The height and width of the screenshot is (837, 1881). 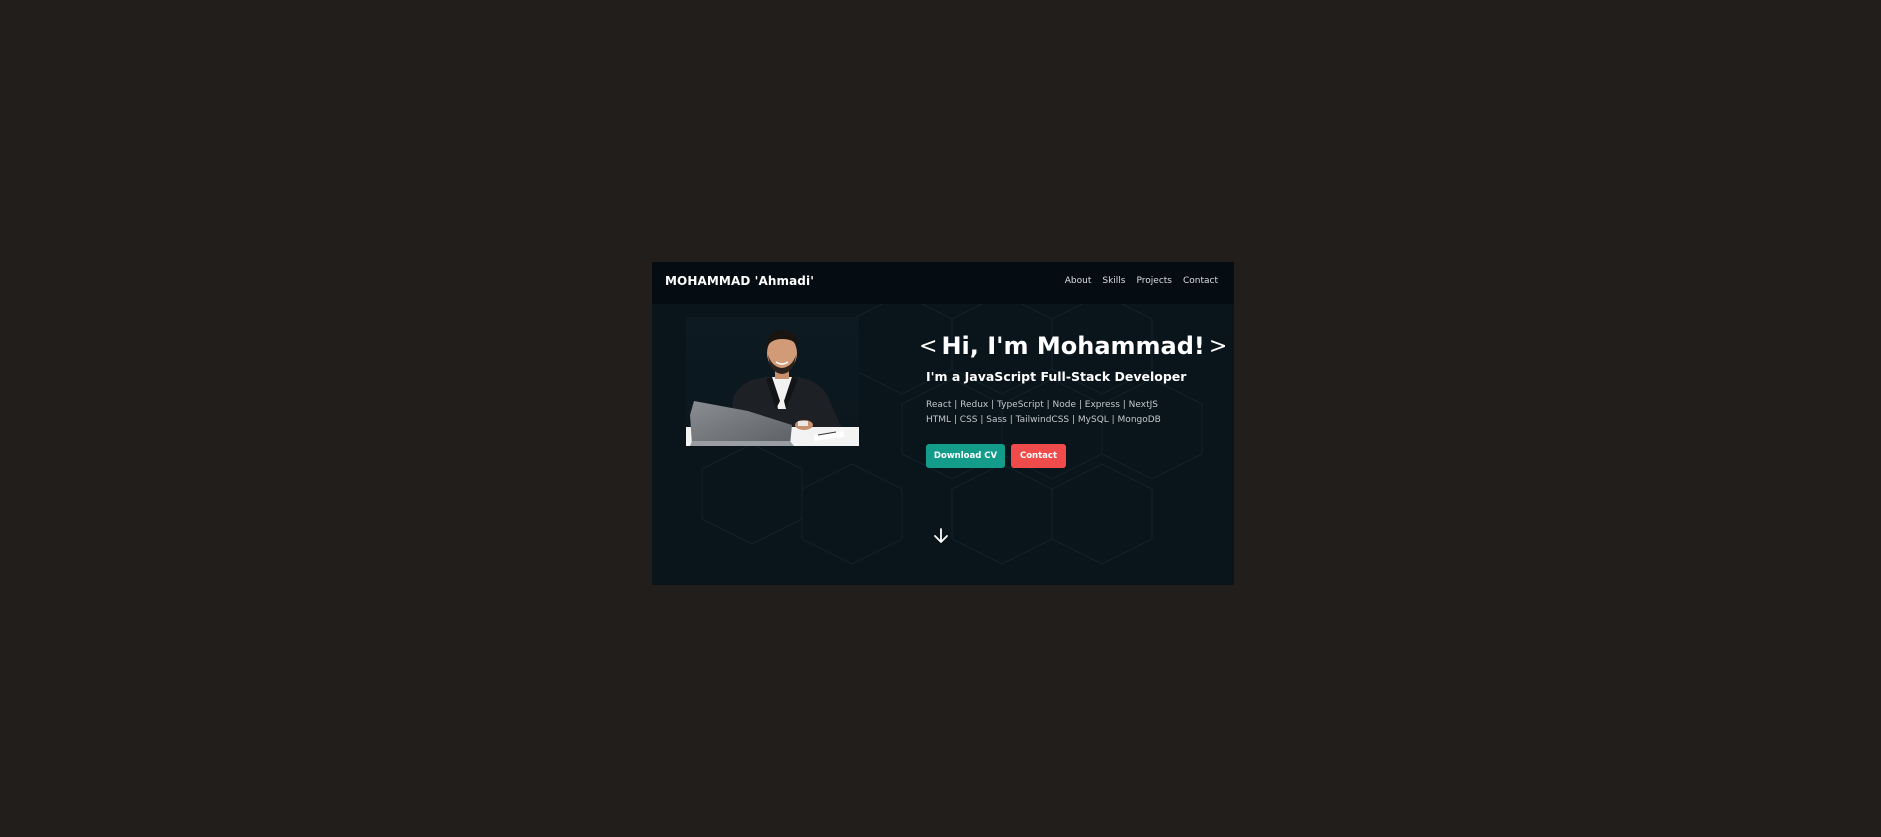 What do you see at coordinates (739, 281) in the screenshot?
I see `site-logo: MOHAMMAD 'Ahmadi'` at bounding box center [739, 281].